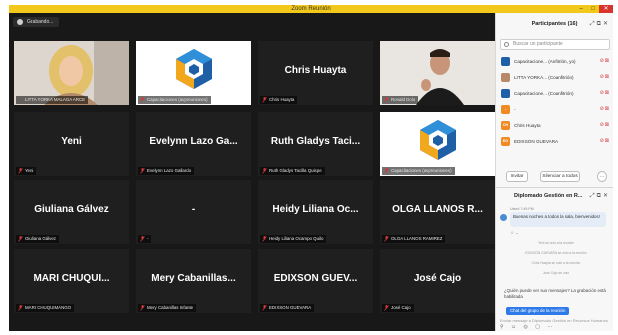  I want to click on participant-list-name: Capacitacione... (Coanfitrión), so click(544, 93).